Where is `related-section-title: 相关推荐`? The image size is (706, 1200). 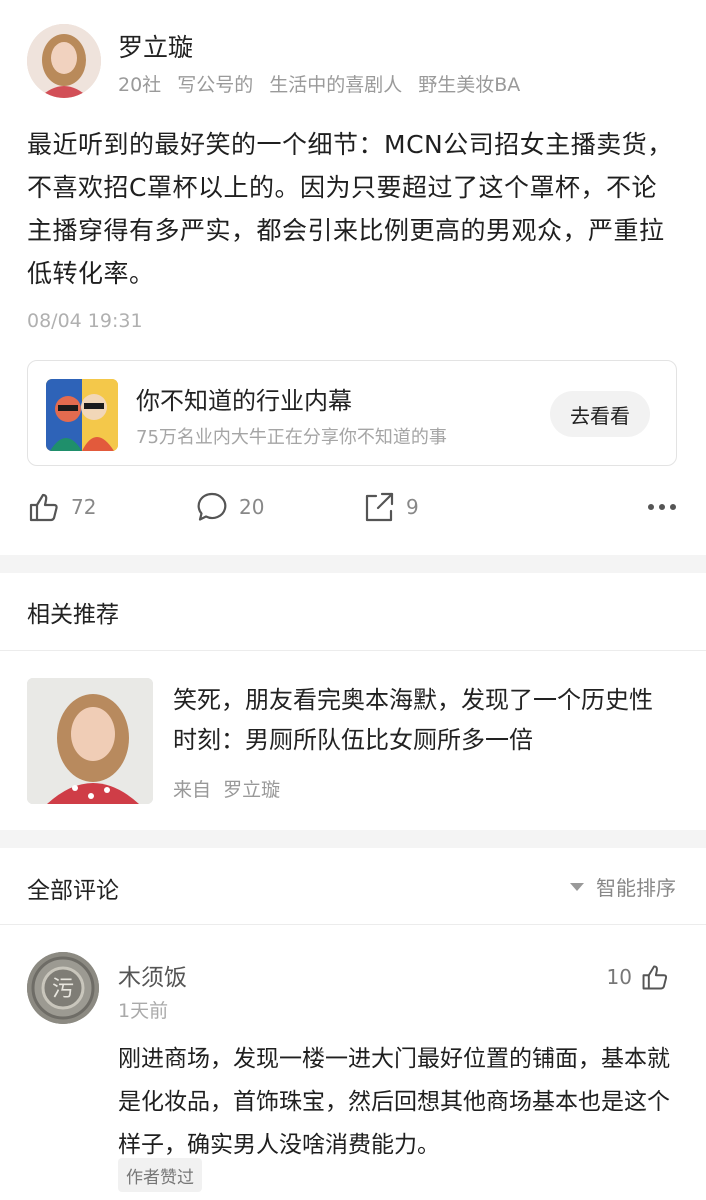 related-section-title: 相关推荐 is located at coordinates (73, 615).